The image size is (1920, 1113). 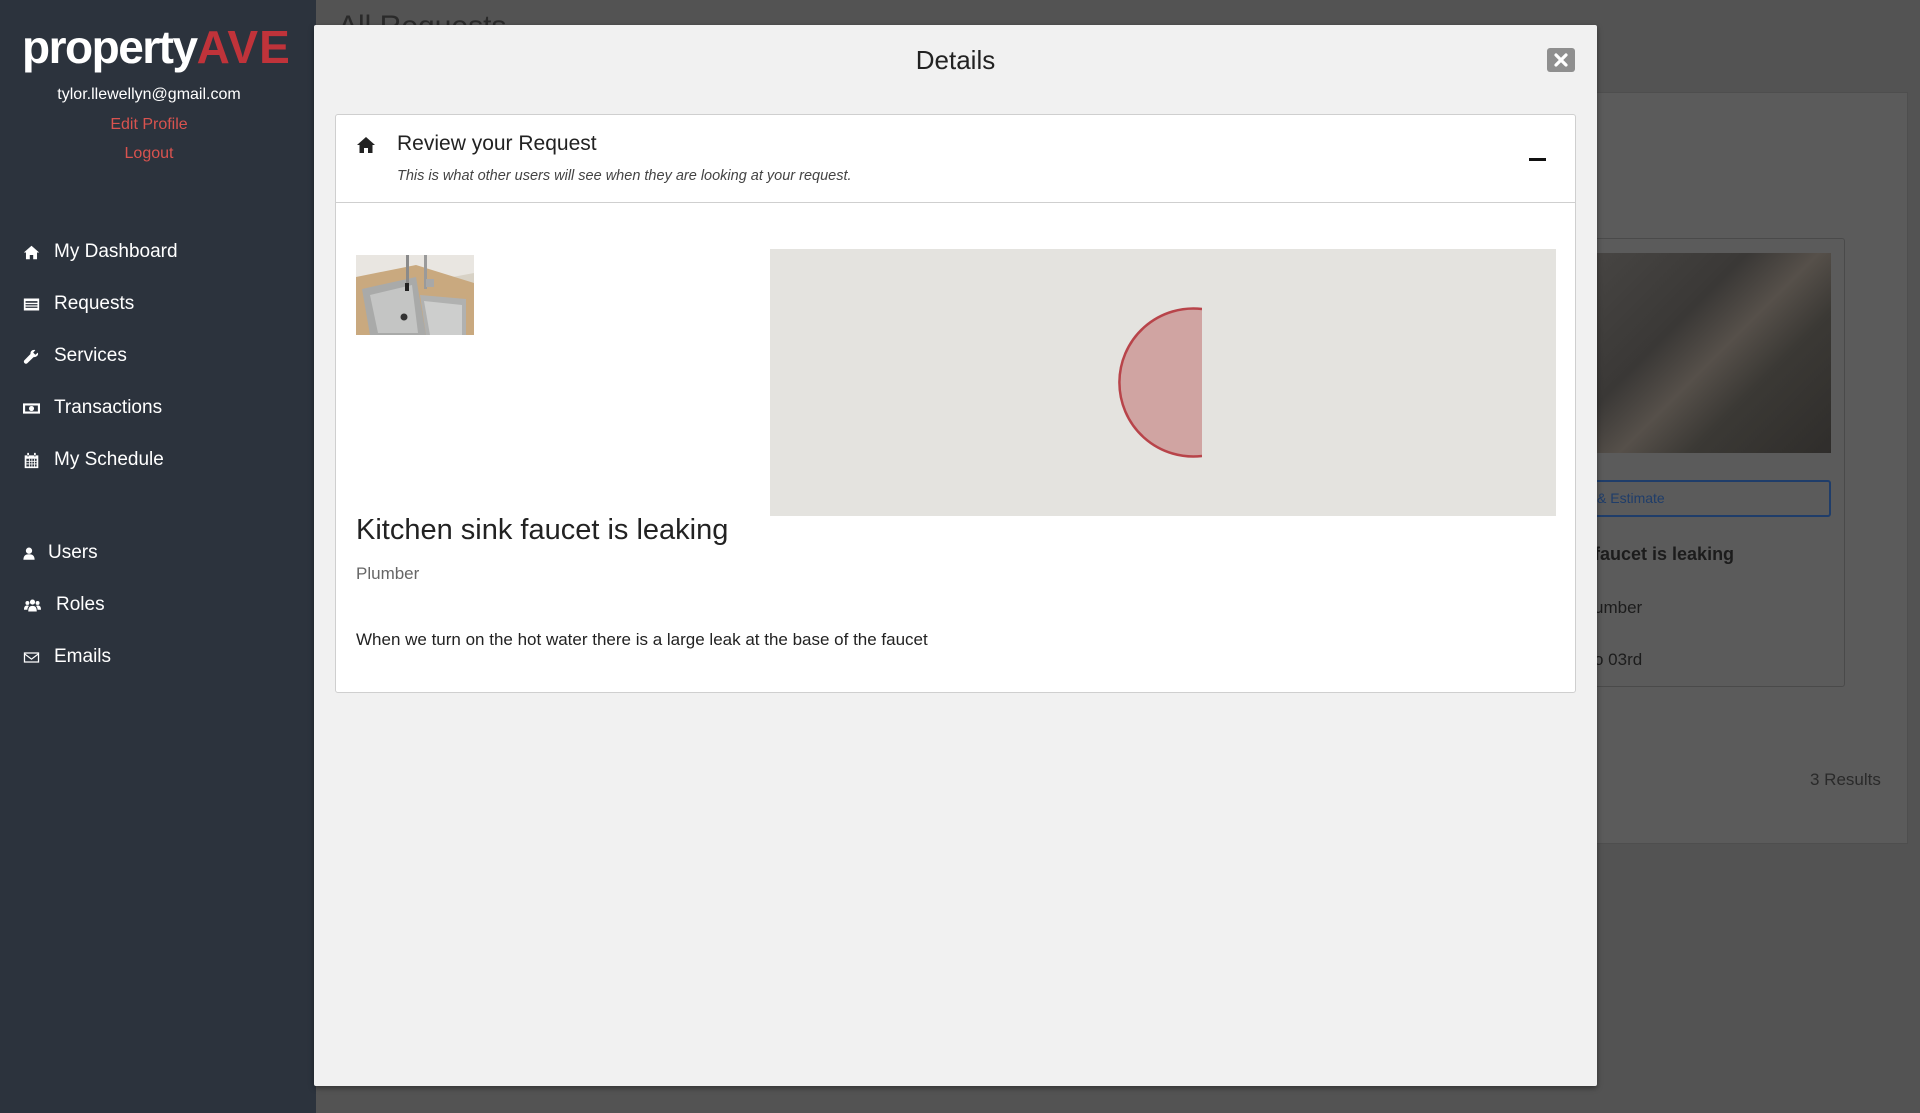 I want to click on sink-photo, so click(x=415, y=295).